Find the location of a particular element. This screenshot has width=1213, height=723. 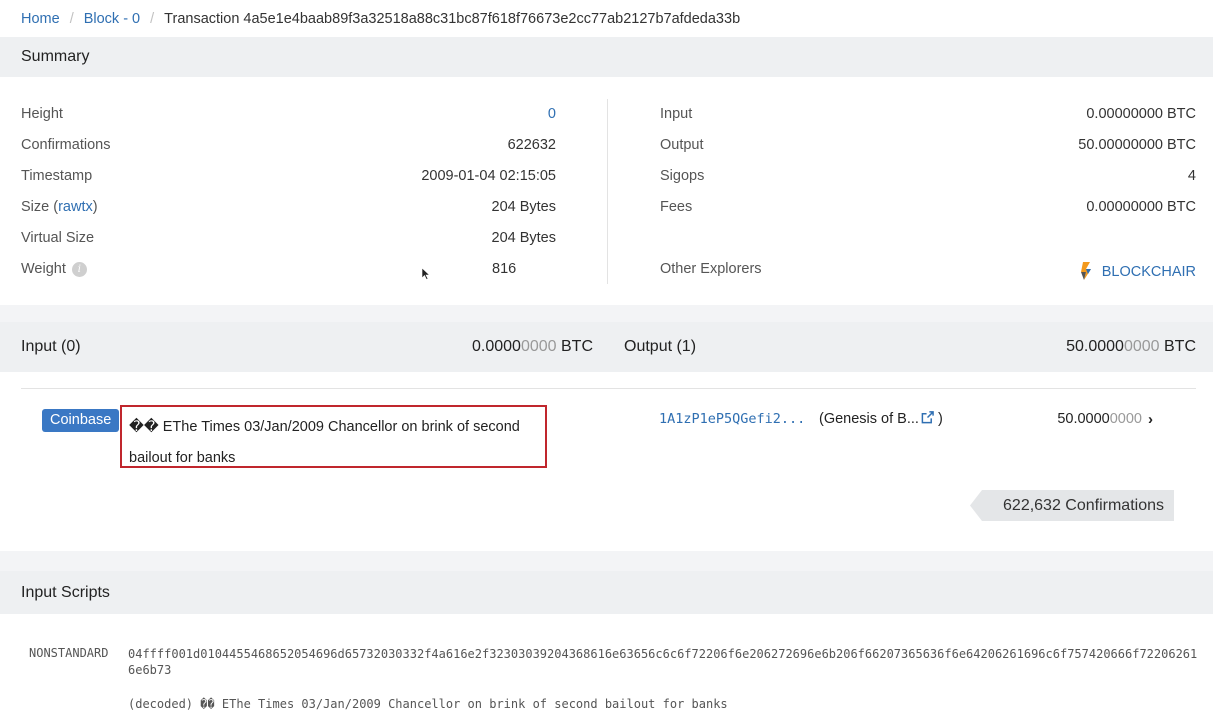

io-divider is located at coordinates (608, 388).